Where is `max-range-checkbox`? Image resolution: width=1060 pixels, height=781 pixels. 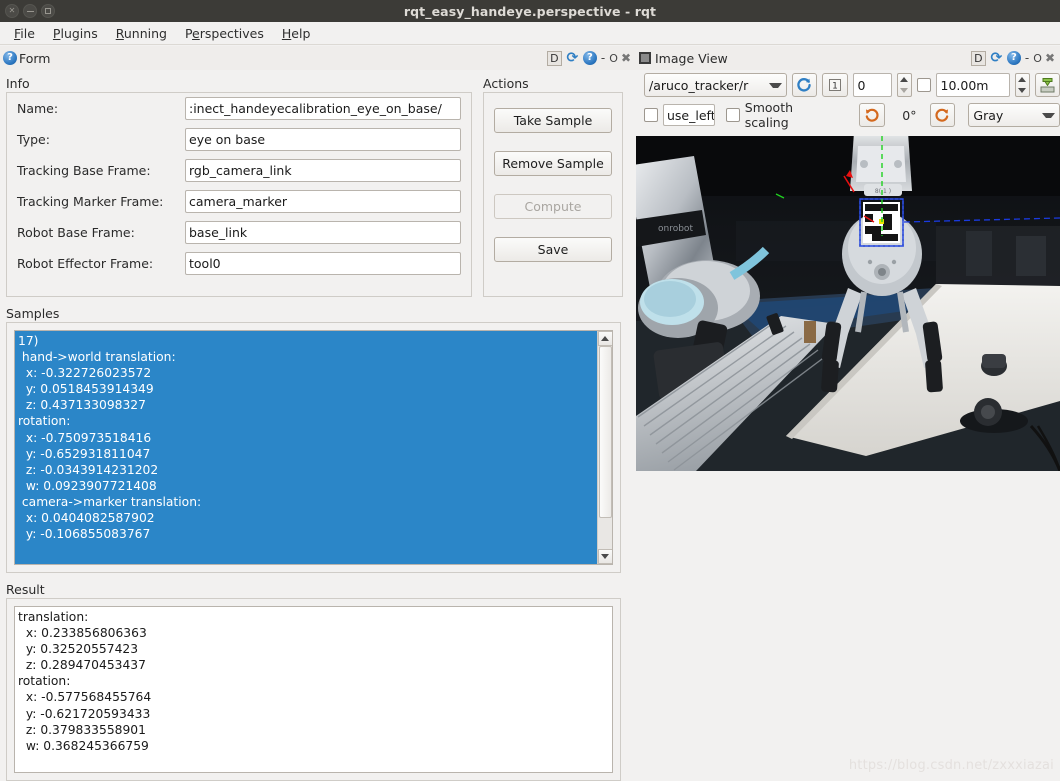 max-range-checkbox is located at coordinates (923, 85).